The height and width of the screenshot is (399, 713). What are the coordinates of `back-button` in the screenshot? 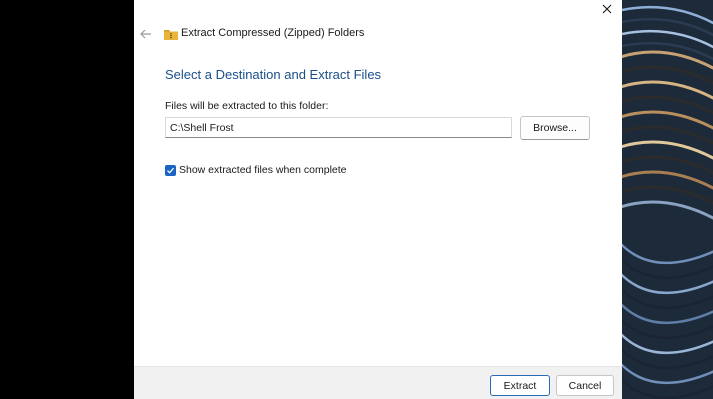 It's located at (146, 34).